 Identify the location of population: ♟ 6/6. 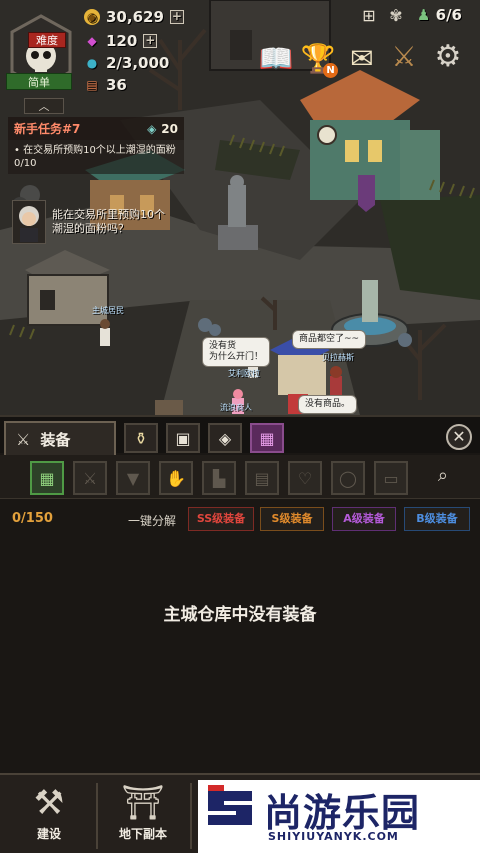
(439, 15).